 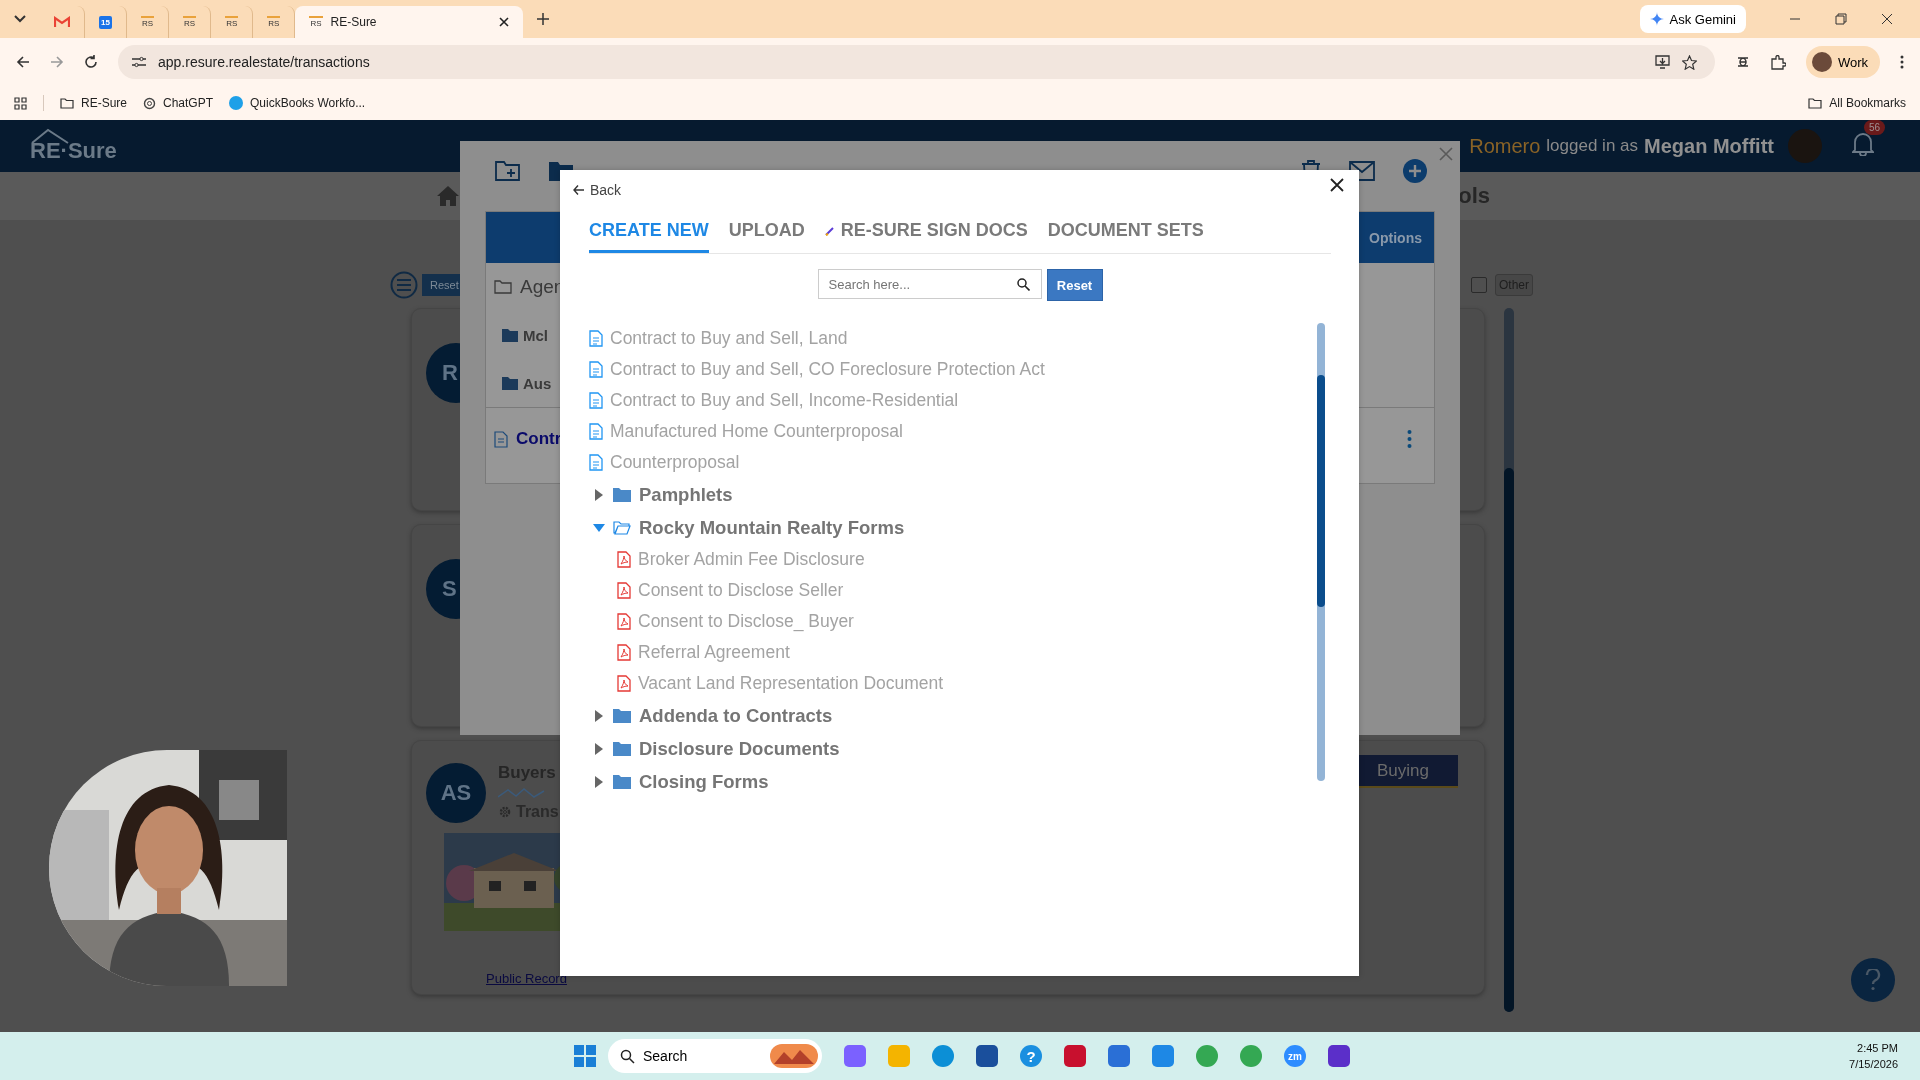 I want to click on document-link: Vacant Land Representation Document, so click(x=791, y=683).